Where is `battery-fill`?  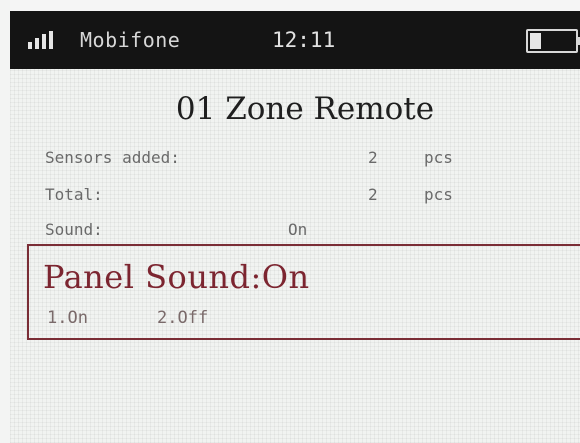 battery-fill is located at coordinates (535, 41).